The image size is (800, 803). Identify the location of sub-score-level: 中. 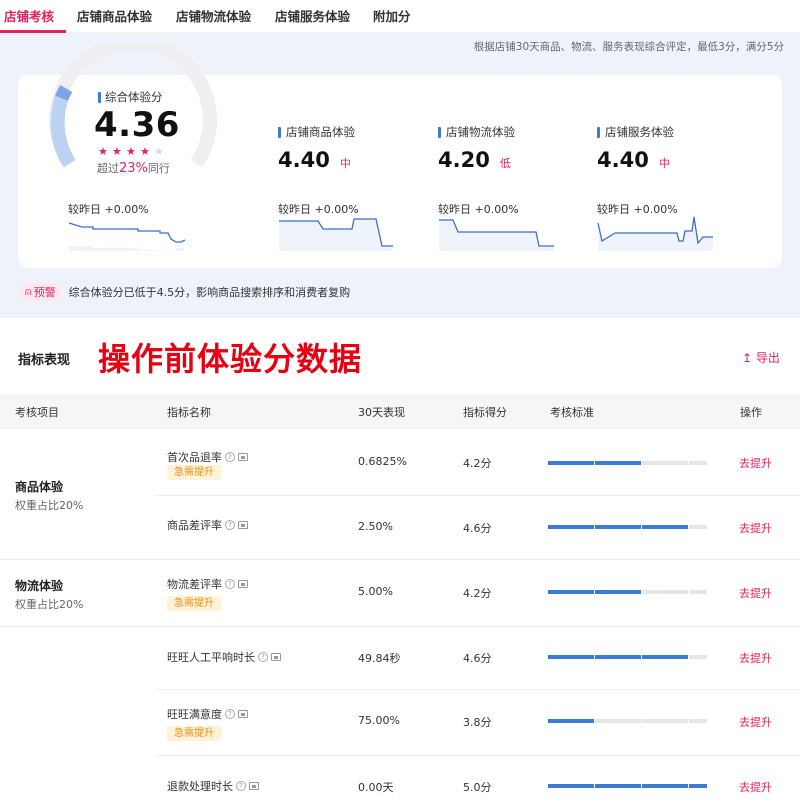
(345, 163).